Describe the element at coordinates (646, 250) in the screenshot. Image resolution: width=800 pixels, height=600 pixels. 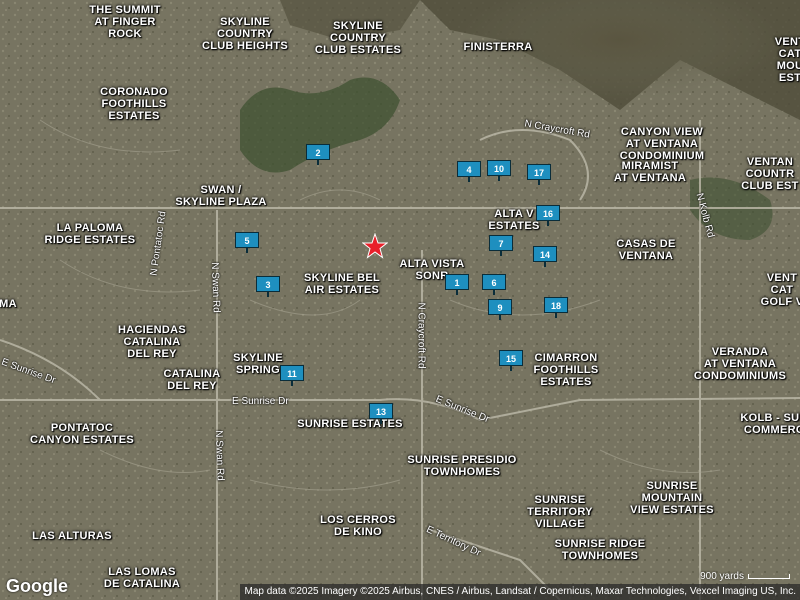
I see `area-label-casas: CASAS DE VENTANA` at that location.